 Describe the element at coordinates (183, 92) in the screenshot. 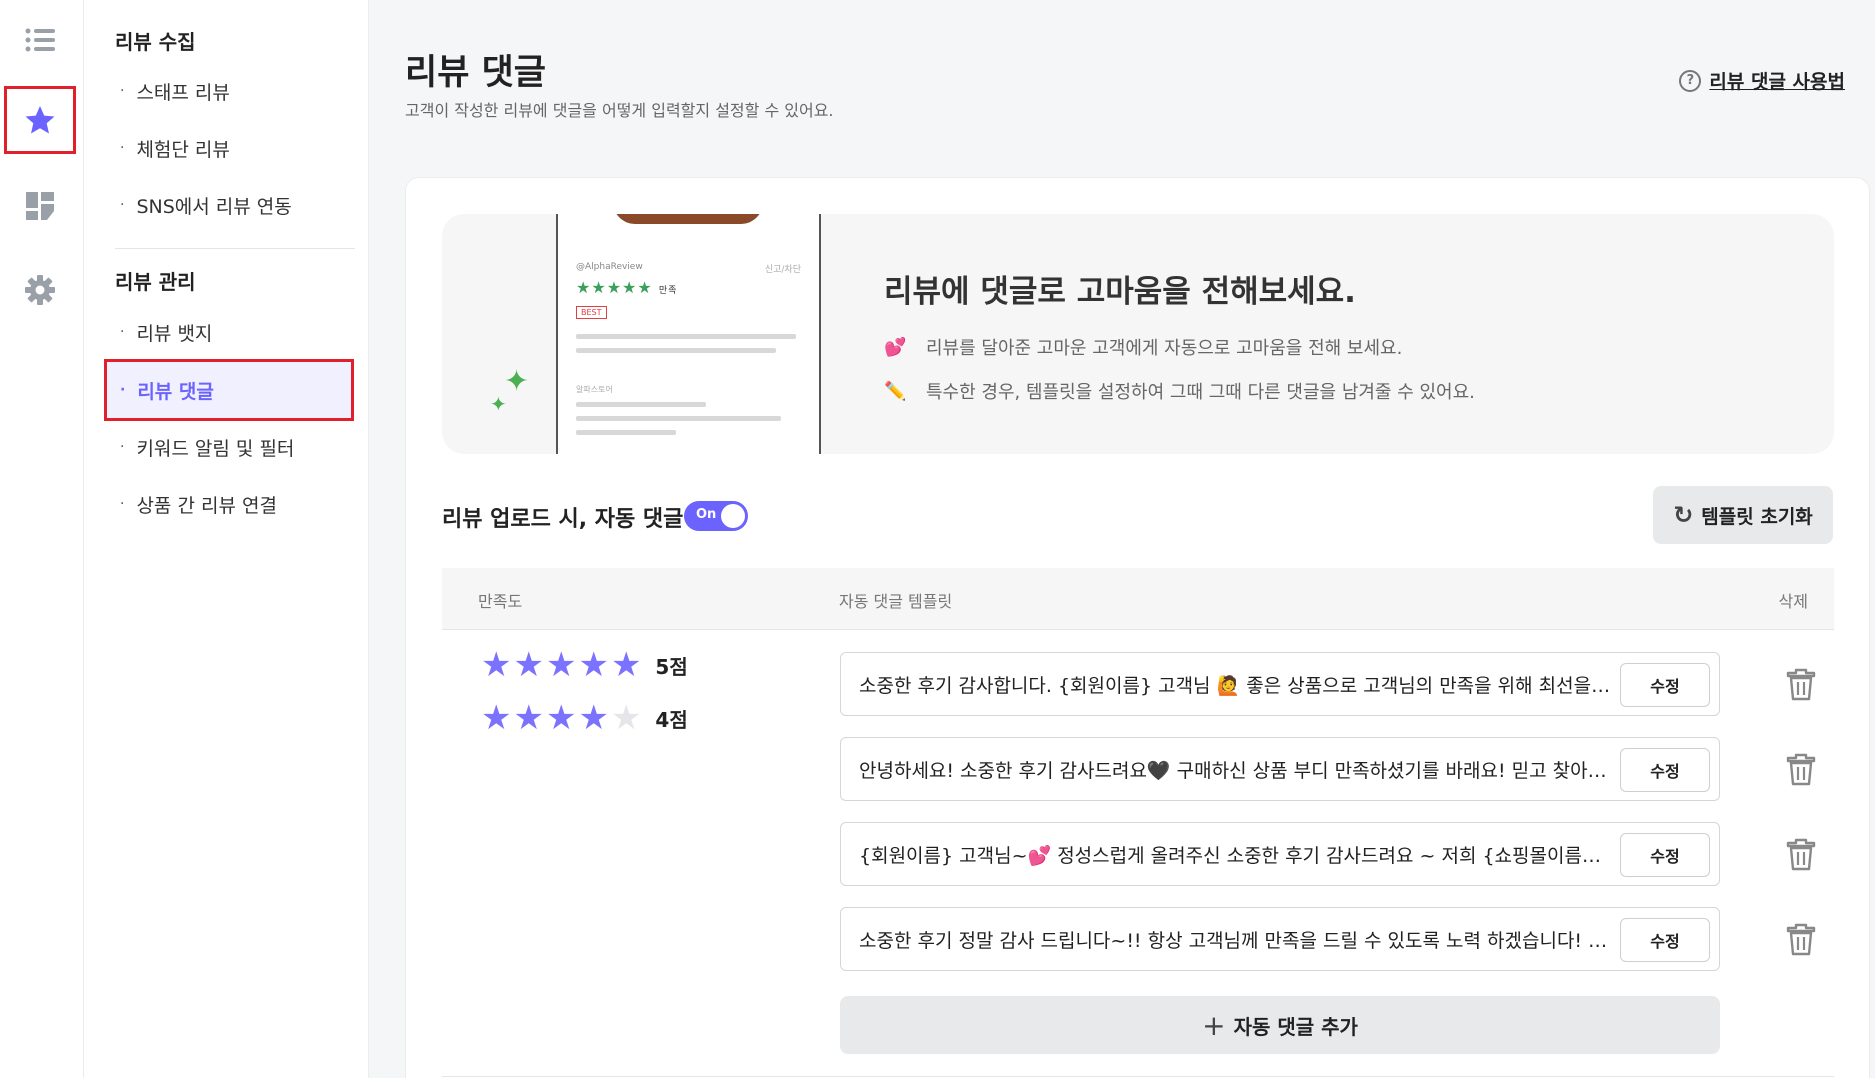

I see `subnav-item-label: 스태프 리뷰` at that location.